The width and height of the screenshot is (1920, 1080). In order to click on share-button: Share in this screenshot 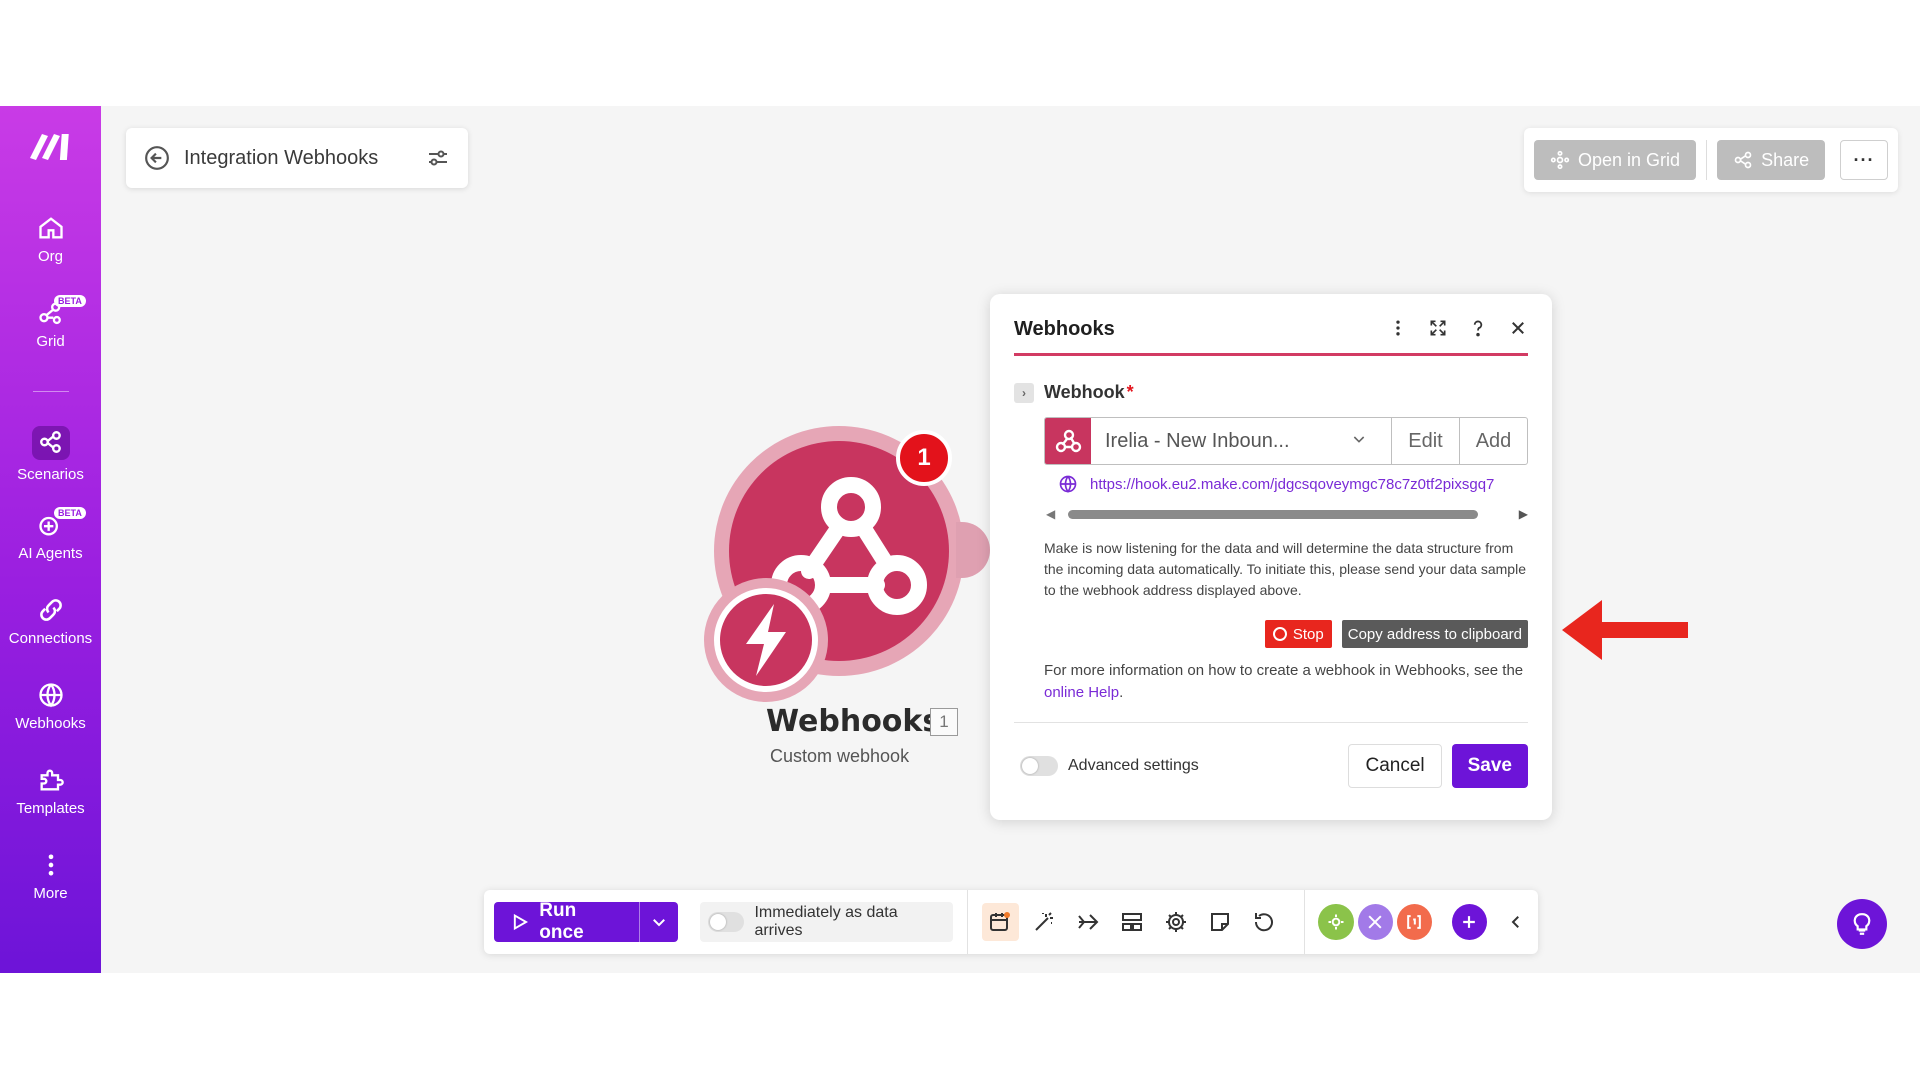, I will do `click(1771, 160)`.